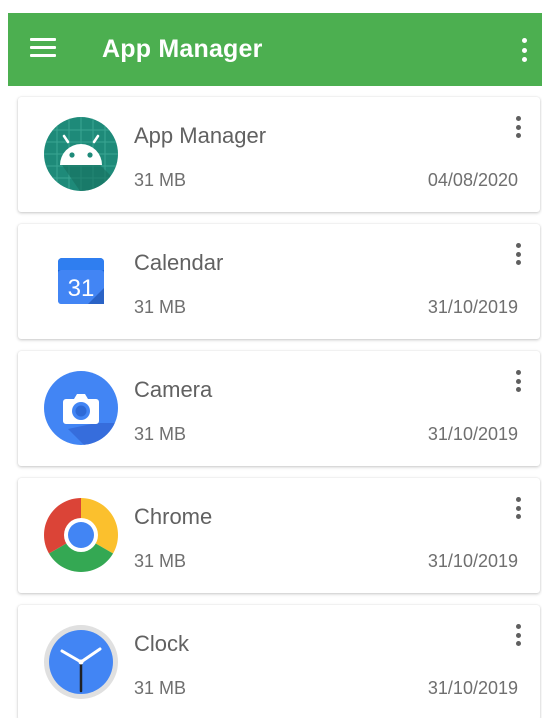 The width and height of the screenshot is (542, 718). What do you see at coordinates (472, 180) in the screenshot?
I see `app-date: 04/08/2020` at bounding box center [472, 180].